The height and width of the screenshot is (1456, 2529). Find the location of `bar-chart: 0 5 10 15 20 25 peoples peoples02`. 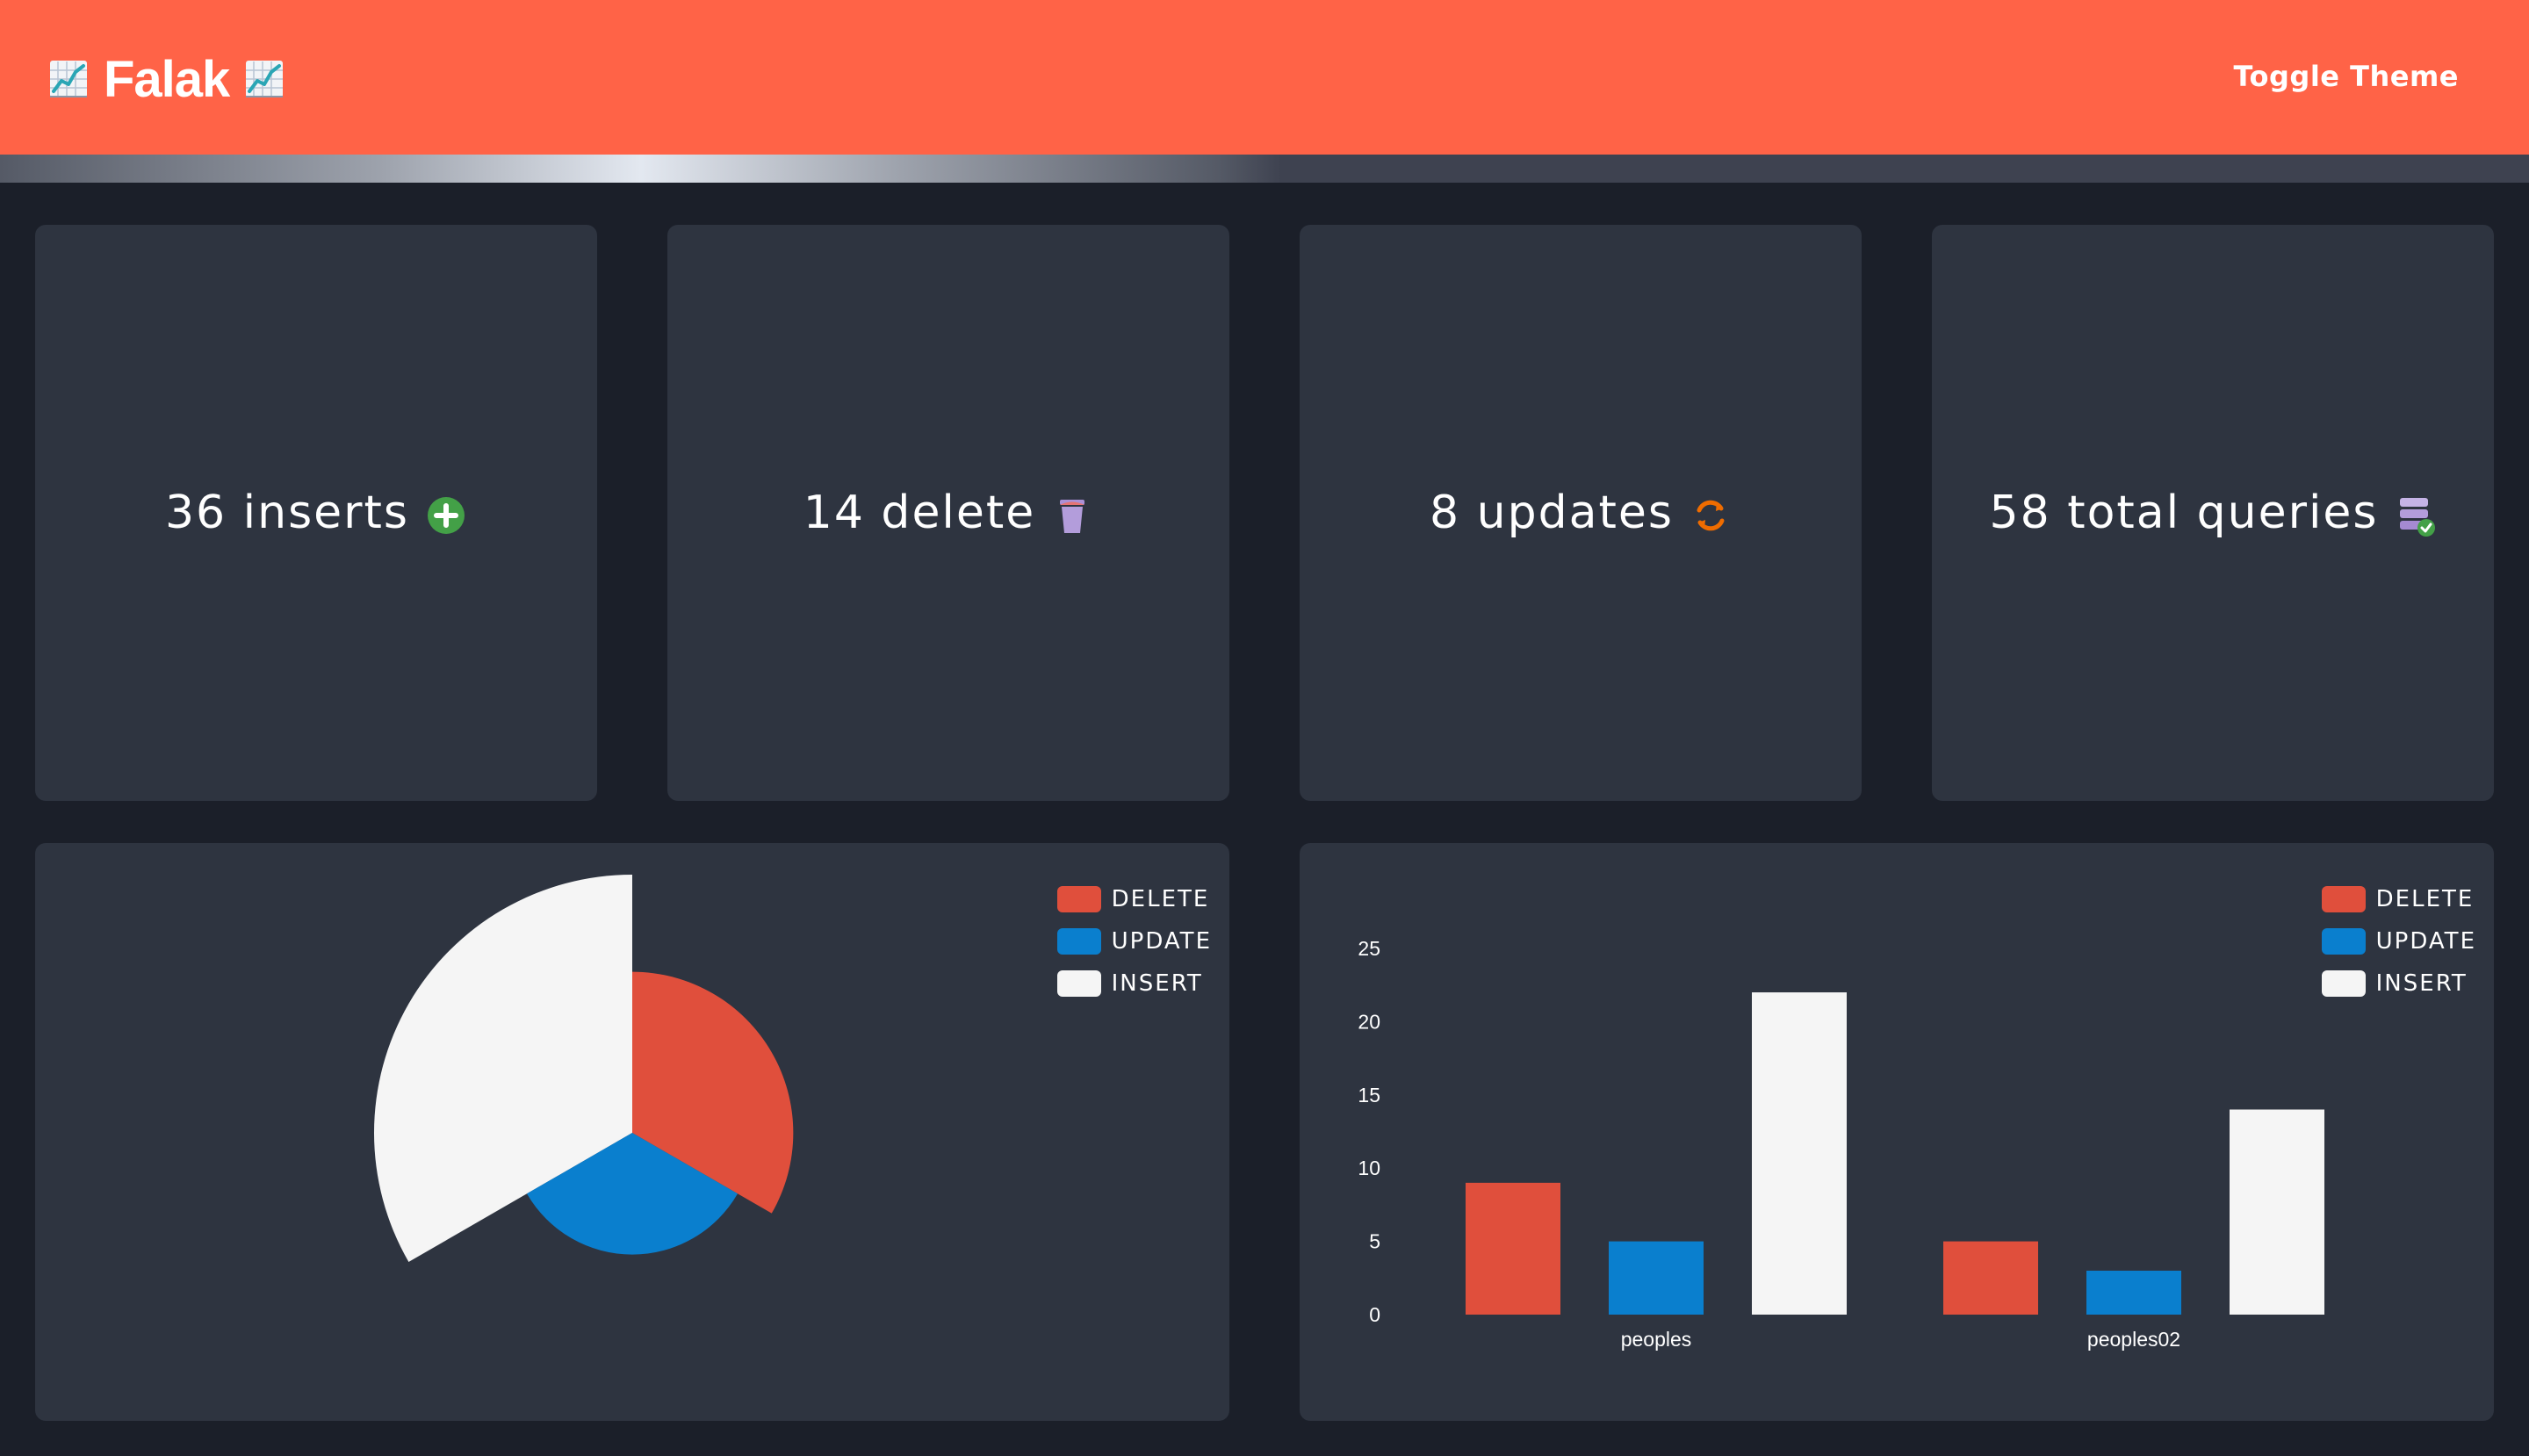

bar-chart: 0 5 10 15 20 25 peoples peoples02 is located at coordinates (1841, 1144).